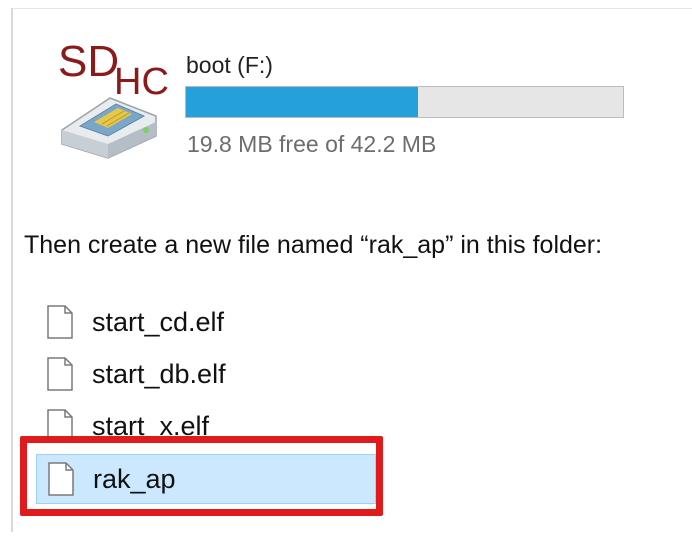 This screenshot has width=692, height=538. I want to click on window-left-border, so click(12, 270).